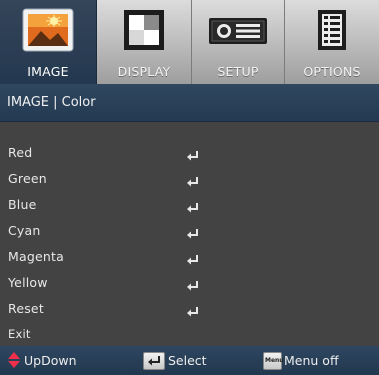 Image resolution: width=379 pixels, height=375 pixels. What do you see at coordinates (154, 361) in the screenshot?
I see `enter-key-icon` at bounding box center [154, 361].